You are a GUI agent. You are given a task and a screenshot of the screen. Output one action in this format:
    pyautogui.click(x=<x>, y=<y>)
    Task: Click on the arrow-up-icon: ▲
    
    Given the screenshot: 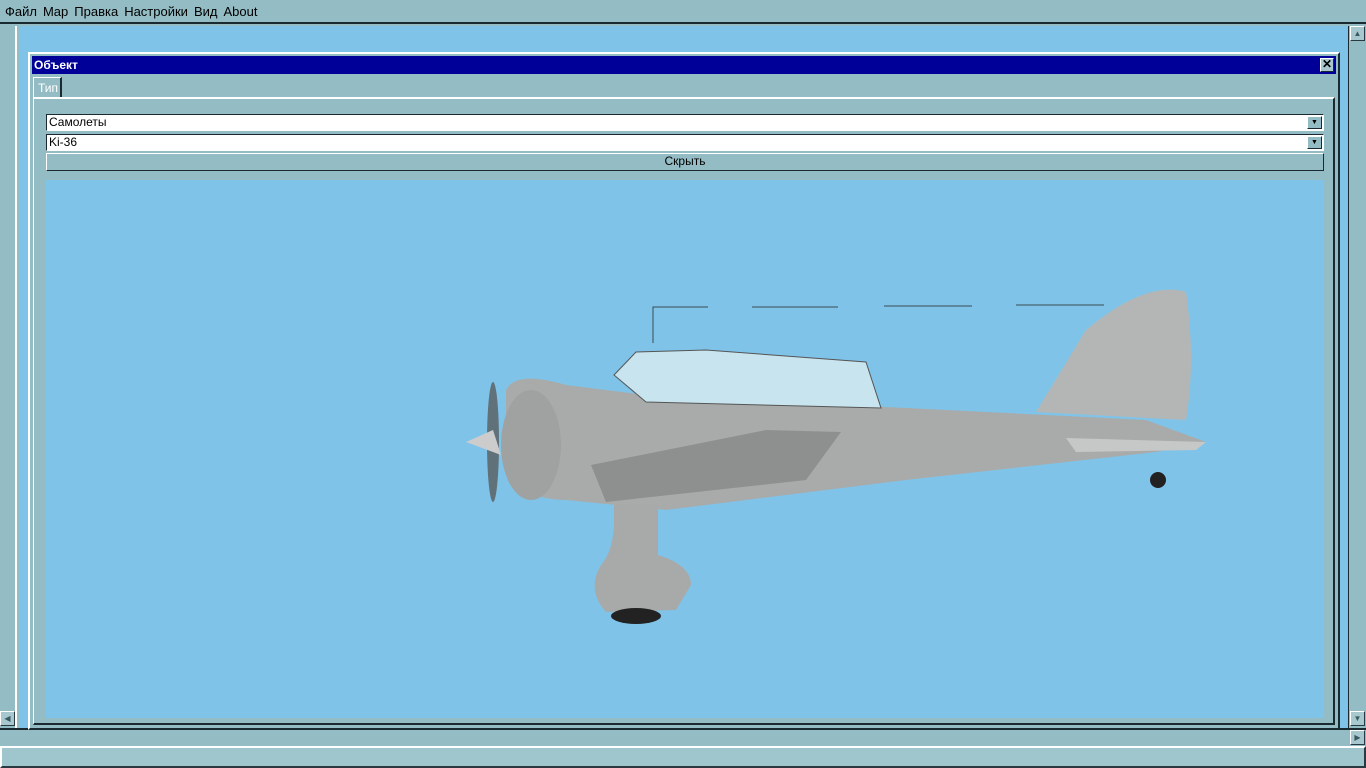 What is the action you would take?
    pyautogui.click(x=1357, y=33)
    